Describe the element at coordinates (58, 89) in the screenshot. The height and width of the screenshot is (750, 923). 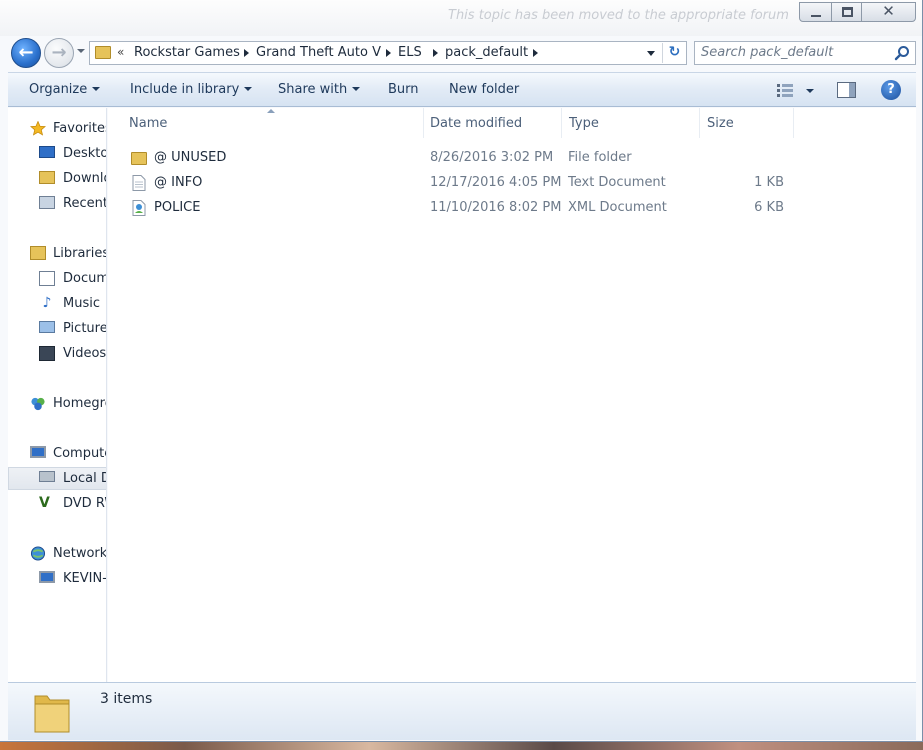
I see `organize-label: Organize` at that location.